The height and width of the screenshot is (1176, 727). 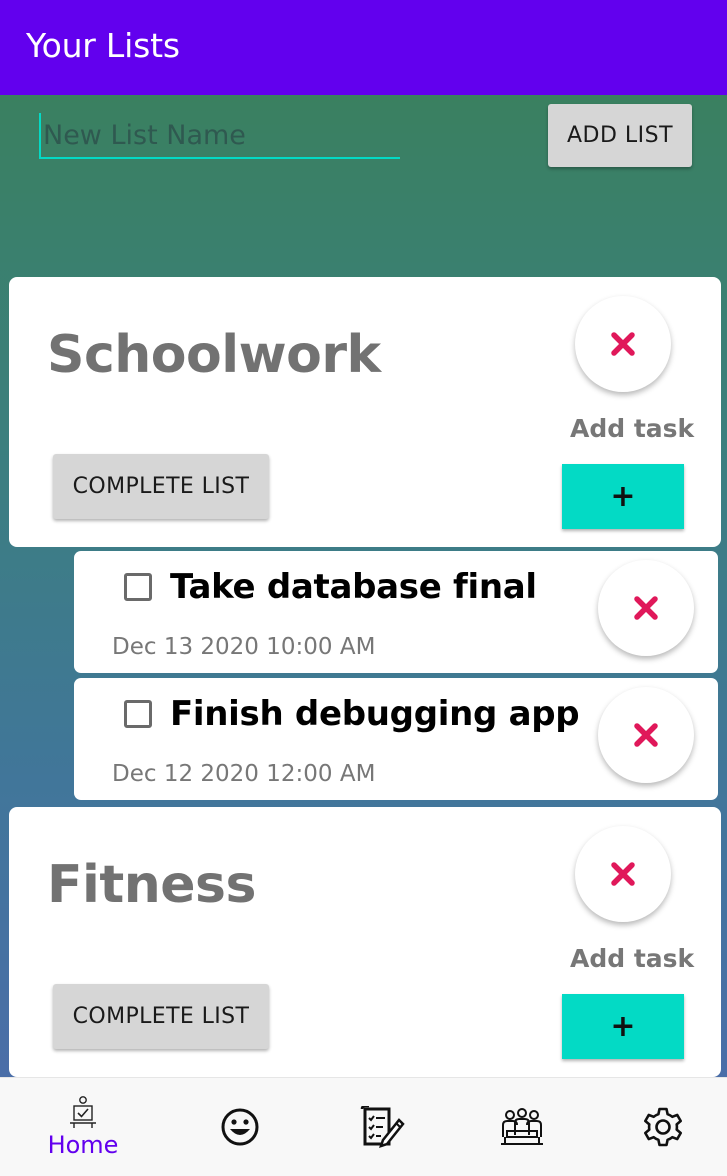 I want to click on nav-settings, so click(x=663, y=1127).